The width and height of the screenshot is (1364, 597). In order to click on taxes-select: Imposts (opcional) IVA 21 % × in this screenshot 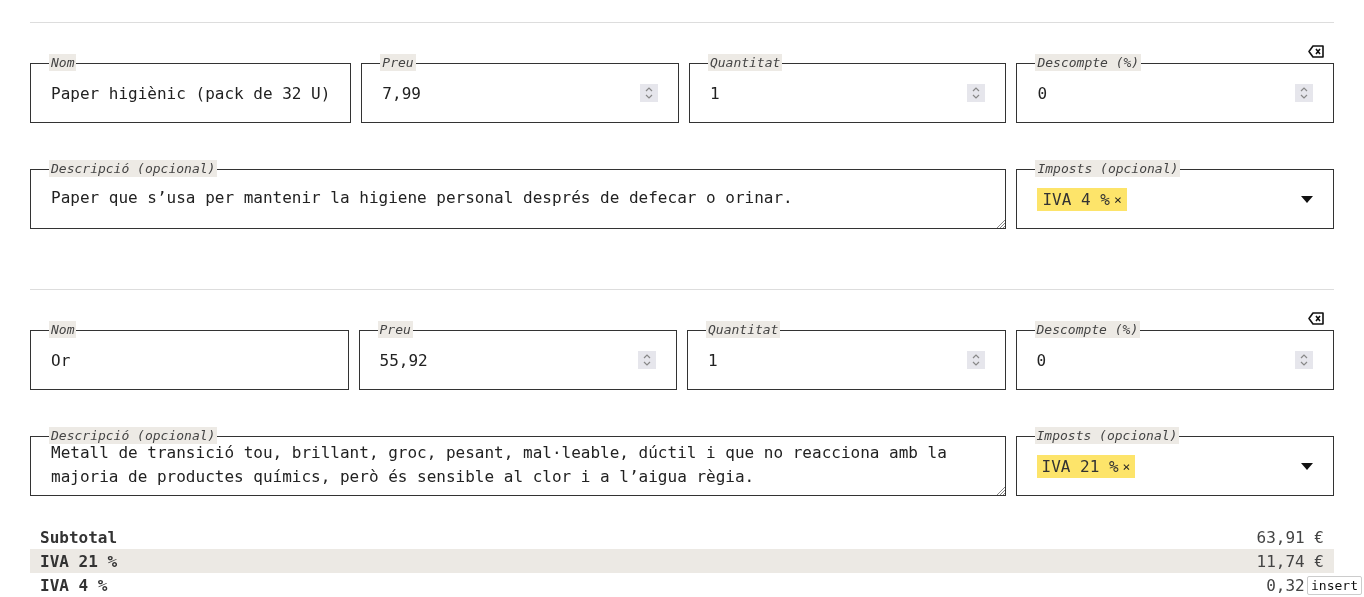, I will do `click(1174, 461)`.